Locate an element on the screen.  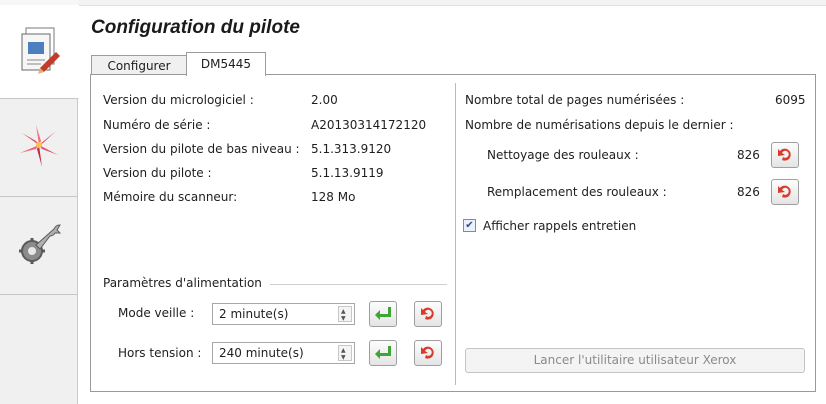
reset-cleaning-button is located at coordinates (785, 155).